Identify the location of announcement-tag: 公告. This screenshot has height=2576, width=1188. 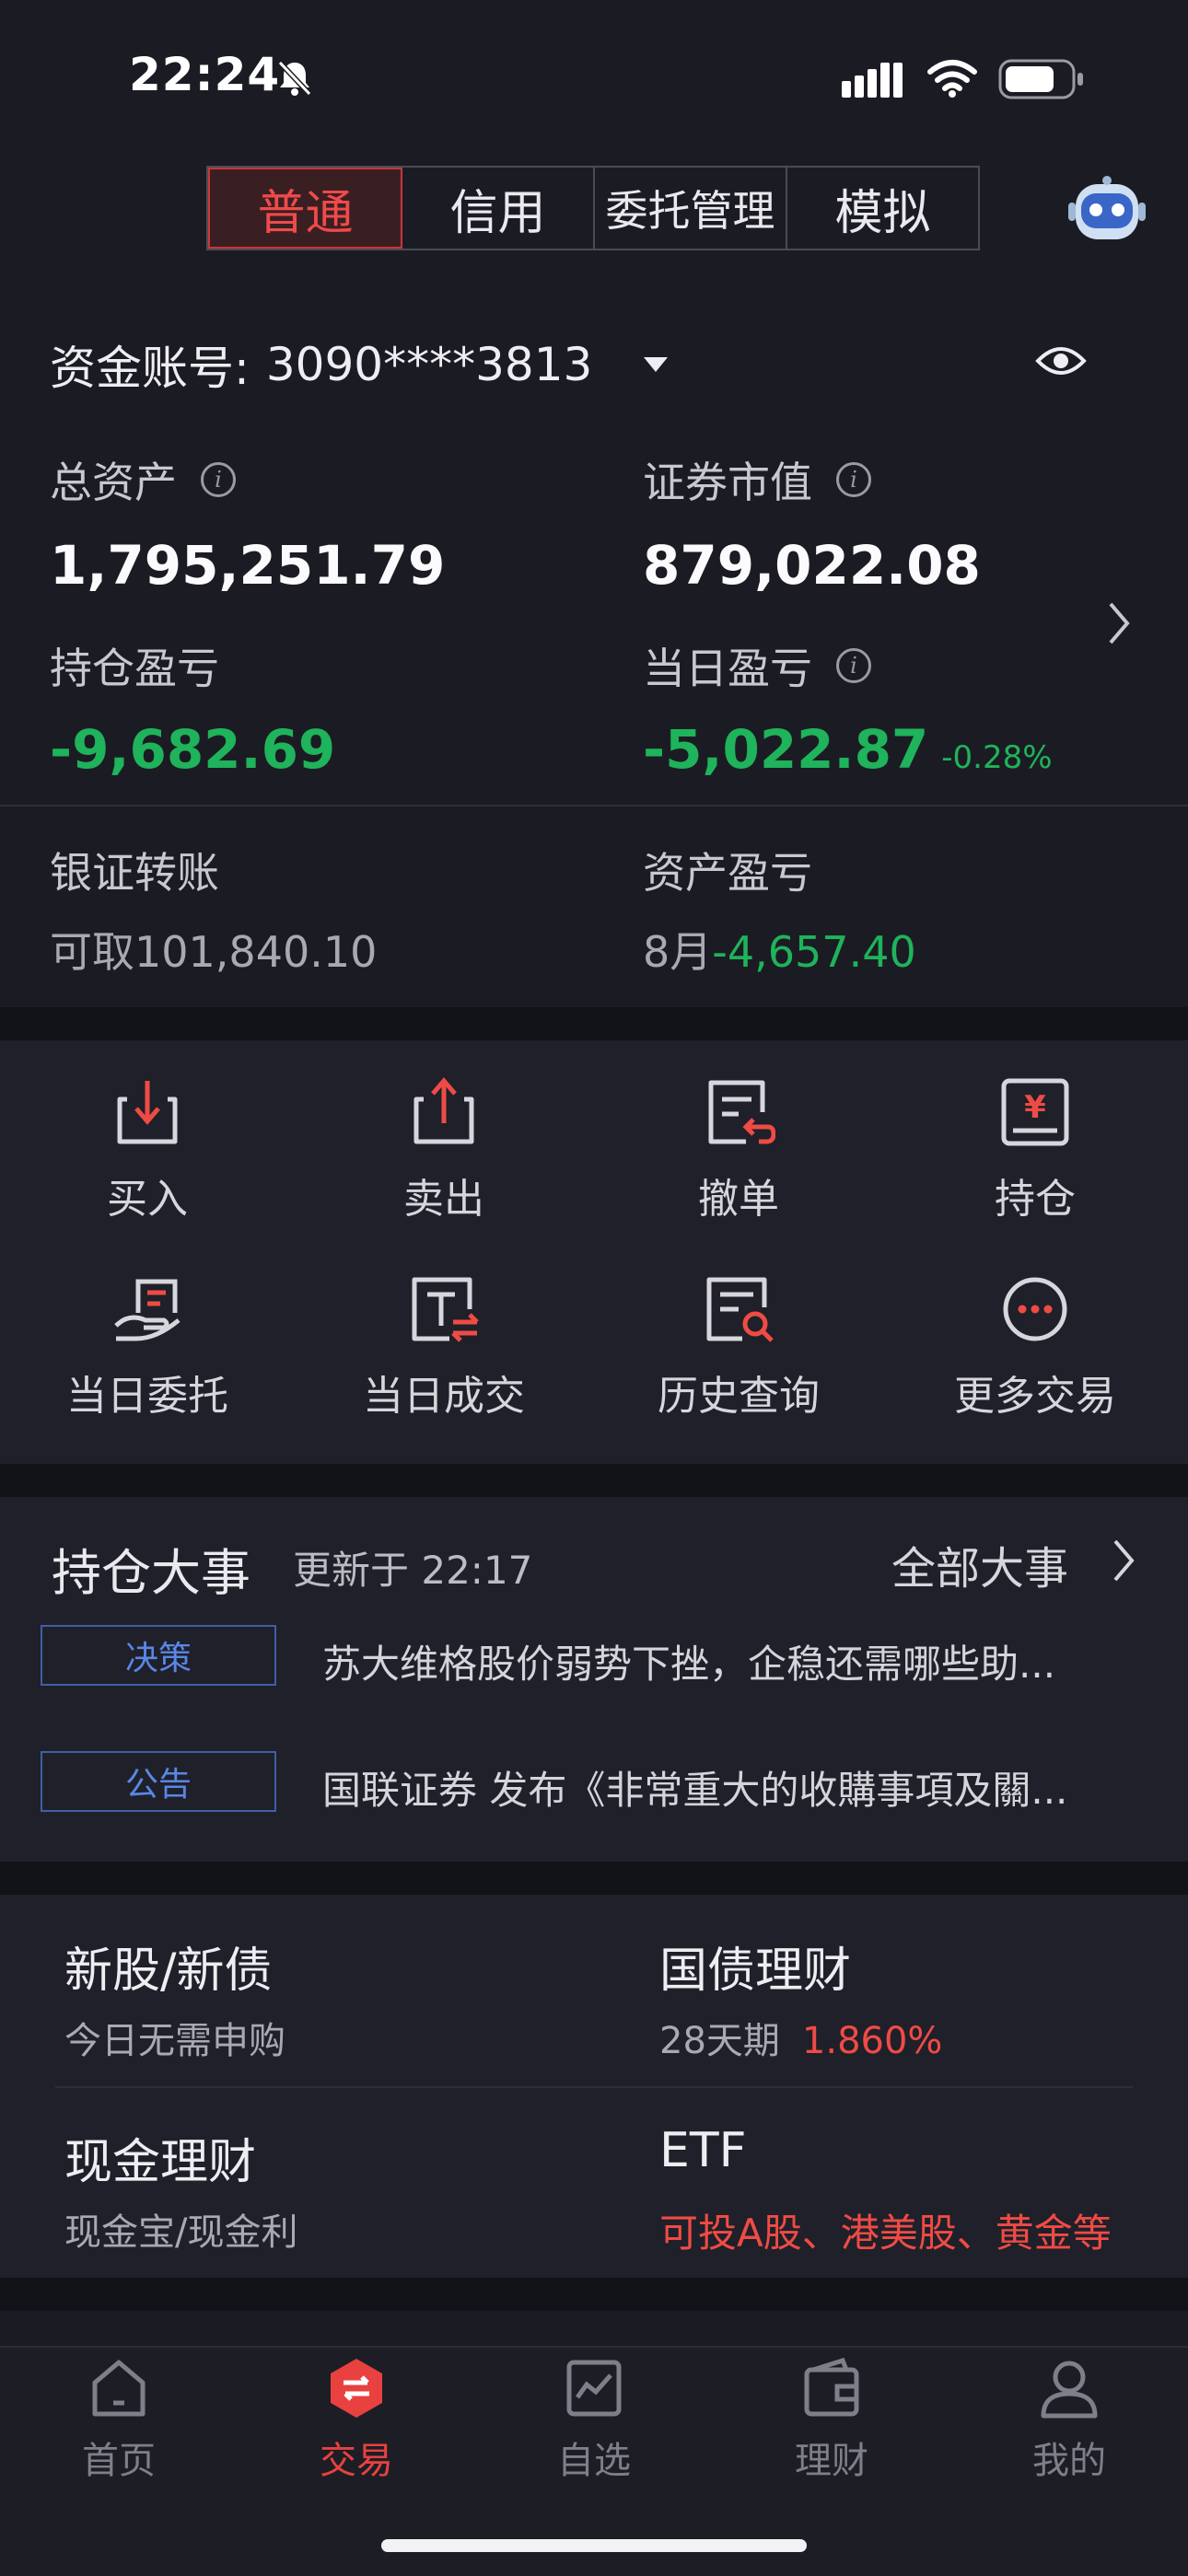
(158, 1781).